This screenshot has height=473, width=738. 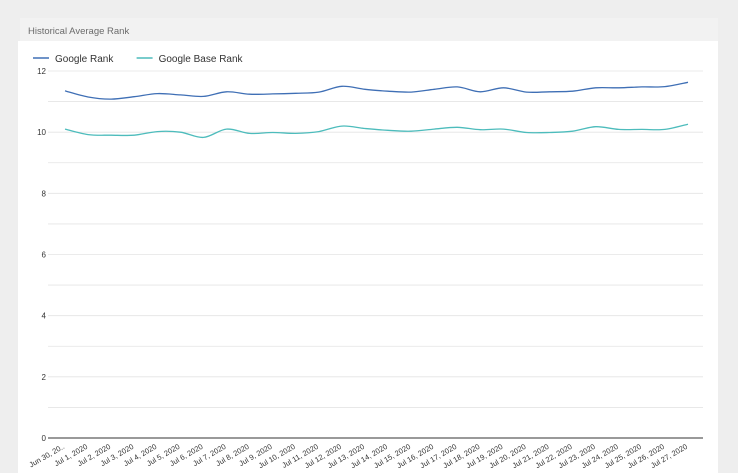 What do you see at coordinates (44, 438) in the screenshot?
I see `y-tick-label: 0` at bounding box center [44, 438].